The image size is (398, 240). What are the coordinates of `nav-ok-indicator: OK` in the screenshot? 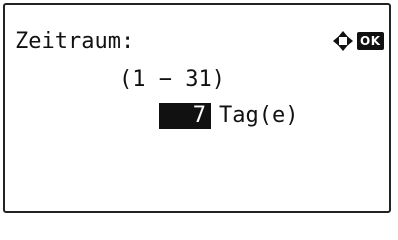 It's located at (358, 41).